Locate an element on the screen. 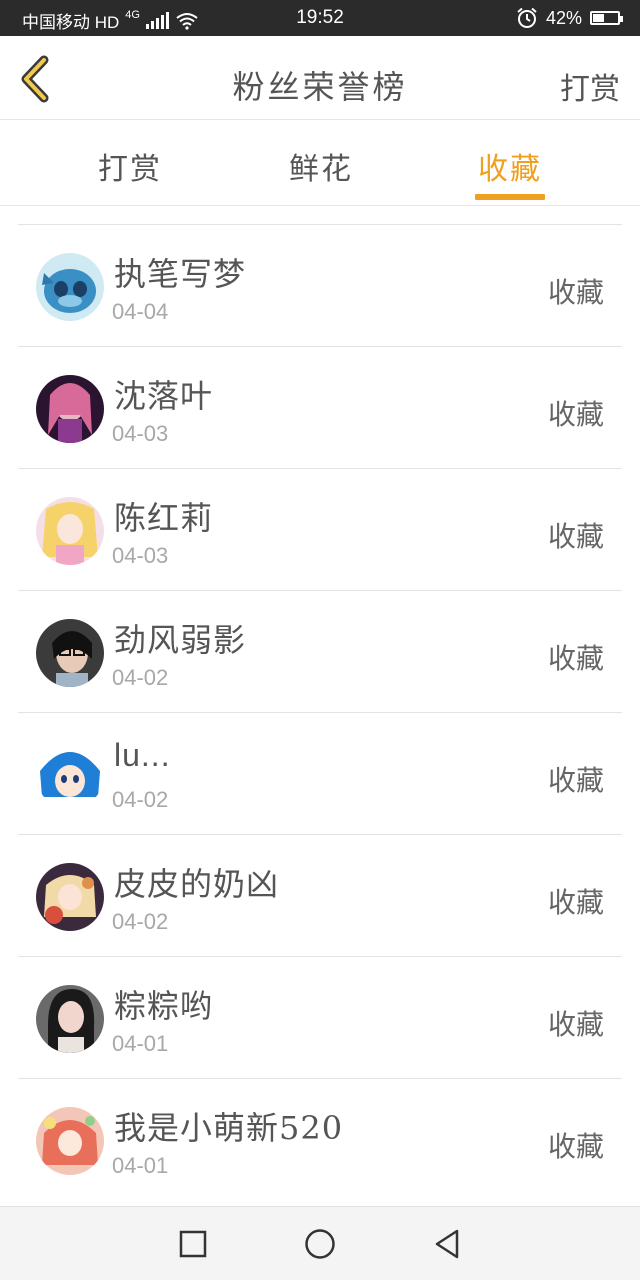 This screenshot has width=640, height=1280. list-item: 陈红莉 04-03 收藏 is located at coordinates (320, 530).